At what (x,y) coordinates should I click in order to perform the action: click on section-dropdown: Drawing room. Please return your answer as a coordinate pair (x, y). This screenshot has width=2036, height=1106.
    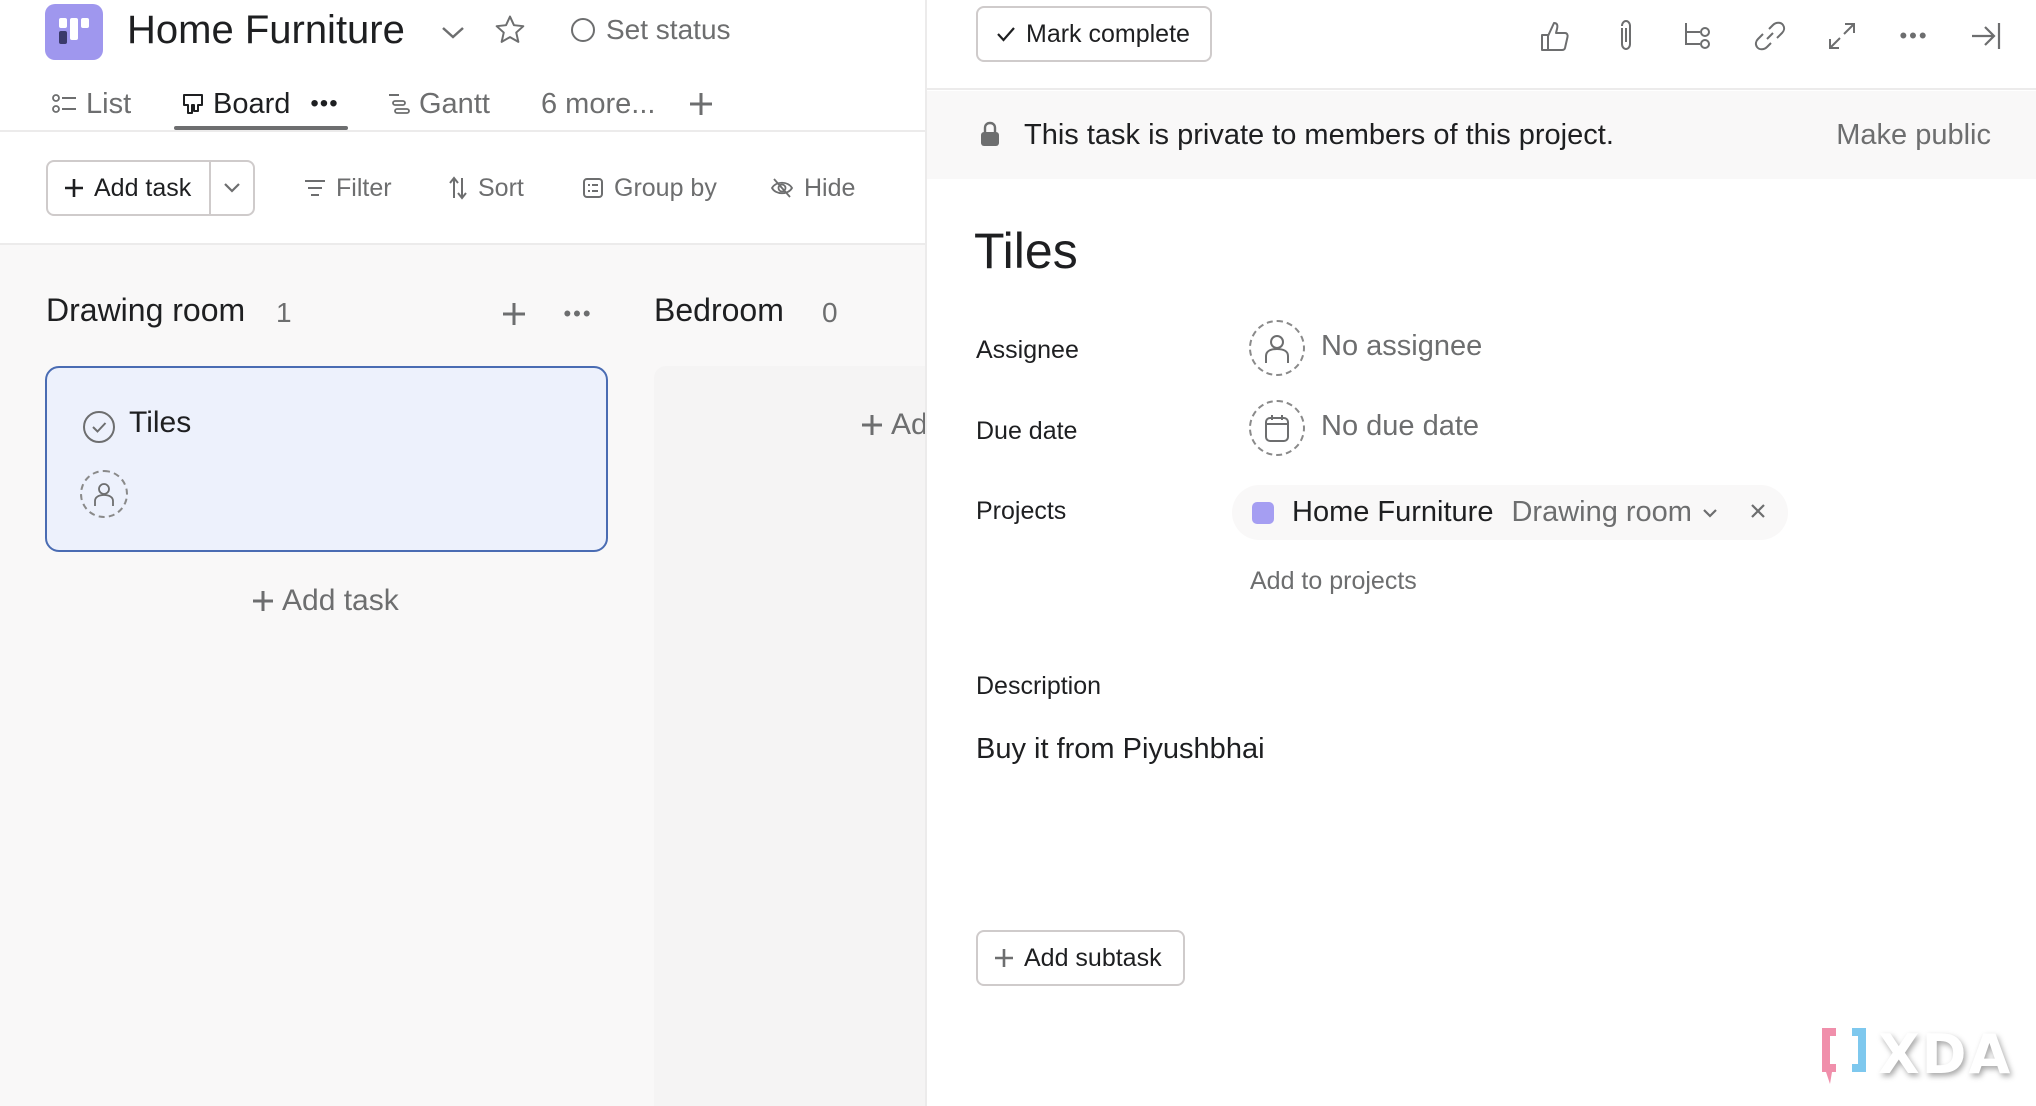
    Looking at the image, I should click on (1614, 512).